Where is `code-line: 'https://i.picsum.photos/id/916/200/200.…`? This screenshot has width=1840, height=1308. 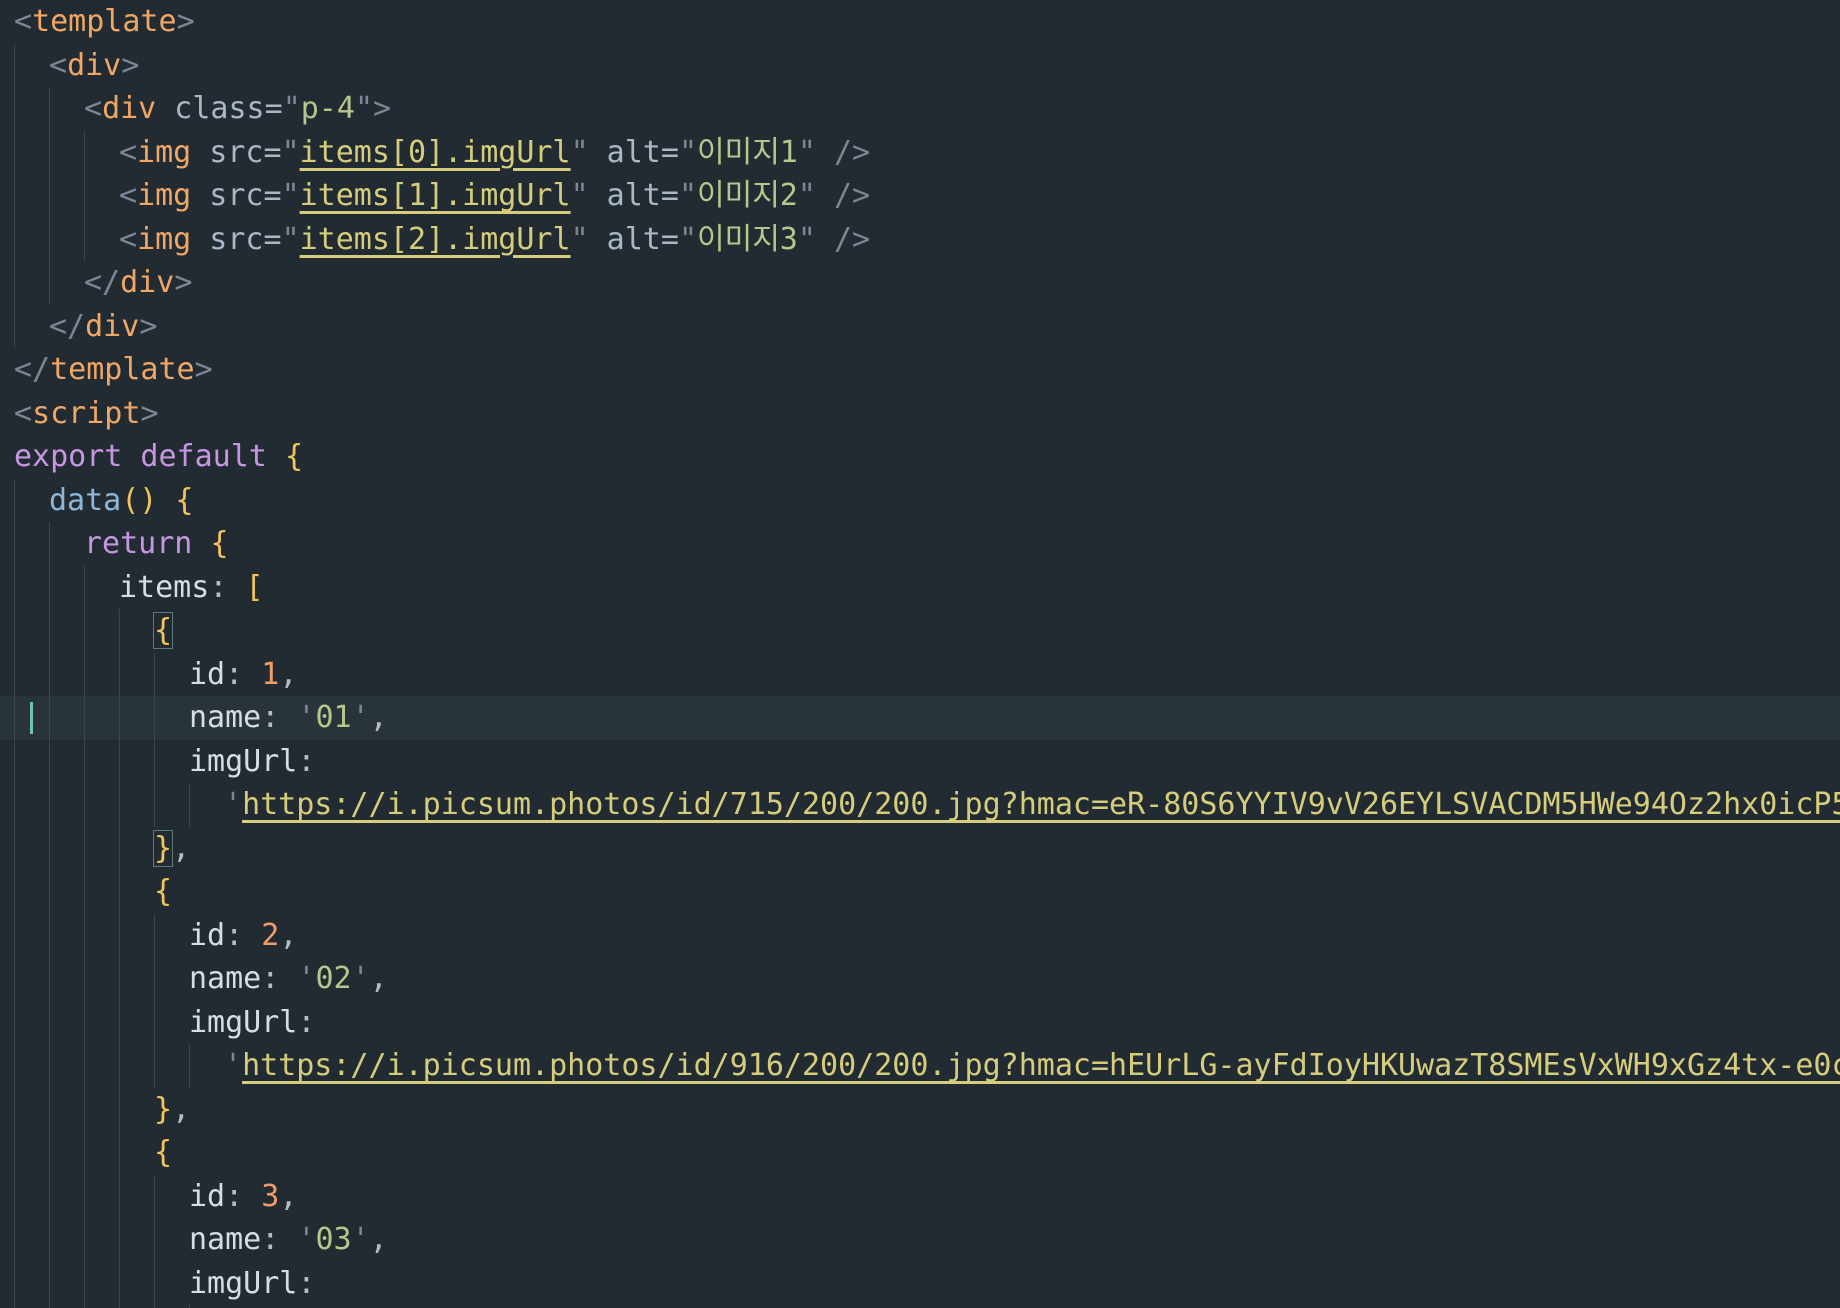
code-line: 'https://i.picsum.photos/id/916/200/200.… is located at coordinates (920, 1066).